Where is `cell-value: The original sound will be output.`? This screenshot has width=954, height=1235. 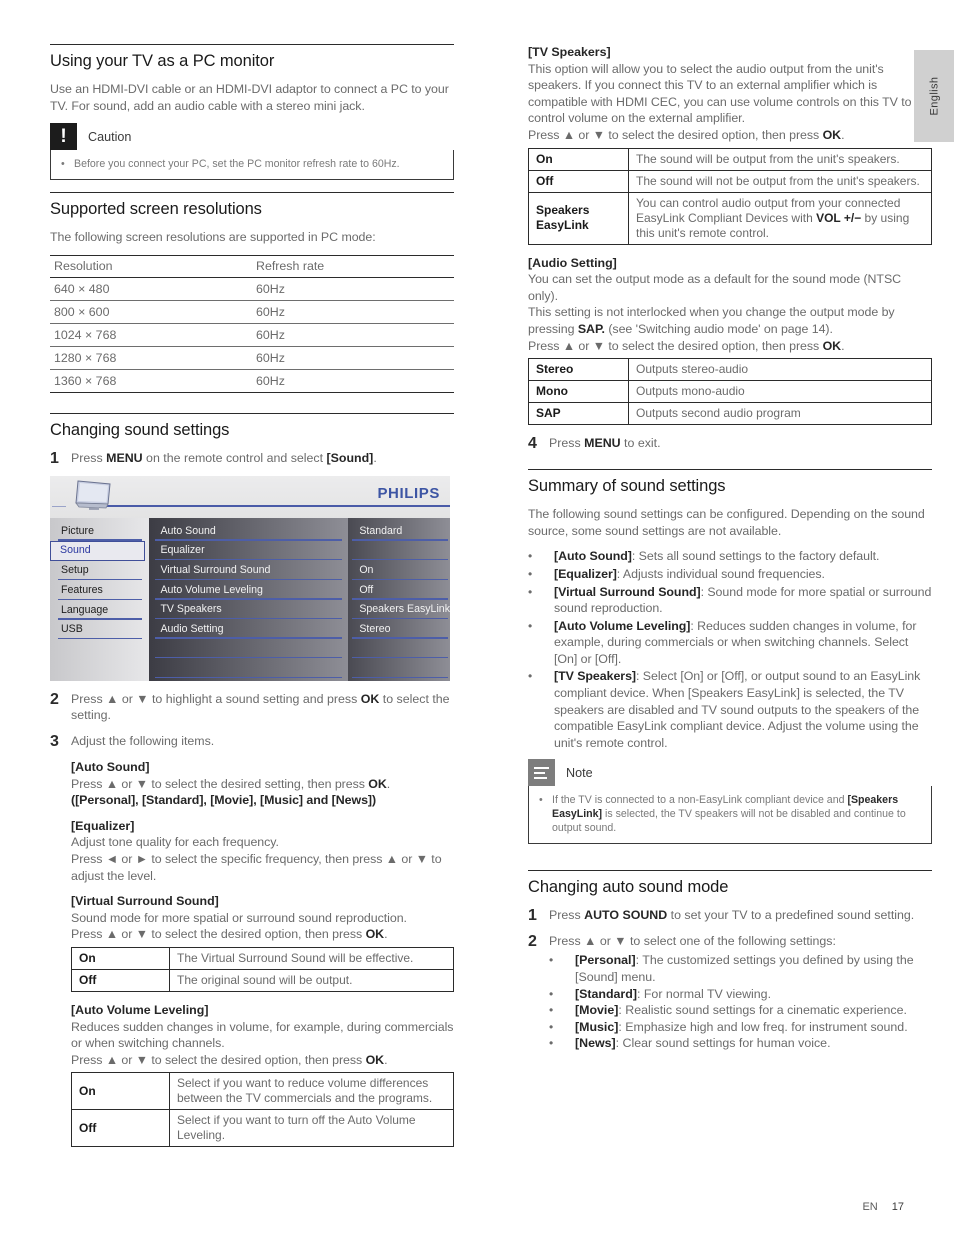
cell-value: The original sound will be output. is located at coordinates (311, 980).